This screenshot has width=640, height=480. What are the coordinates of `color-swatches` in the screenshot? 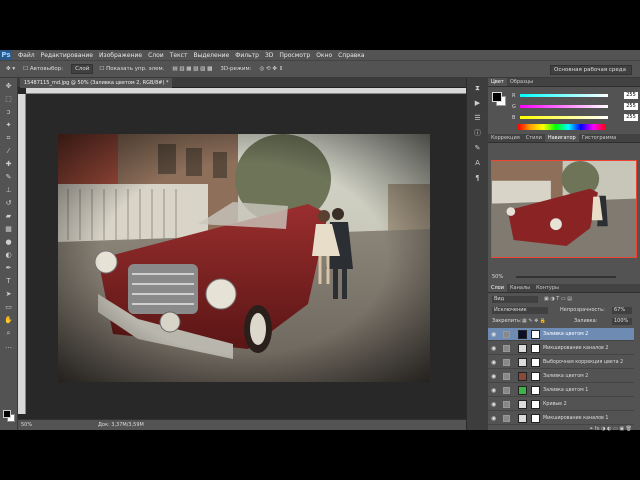 It's located at (9, 416).